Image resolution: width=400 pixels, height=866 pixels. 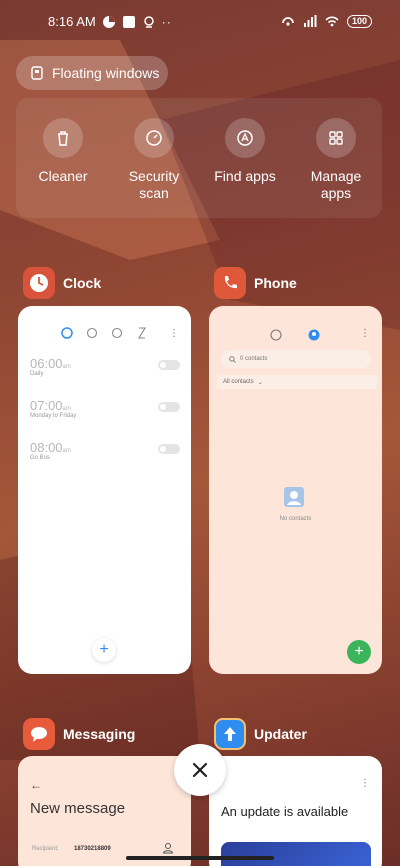 What do you see at coordinates (46, 405) in the screenshot?
I see `alarm-time: 07:00` at bounding box center [46, 405].